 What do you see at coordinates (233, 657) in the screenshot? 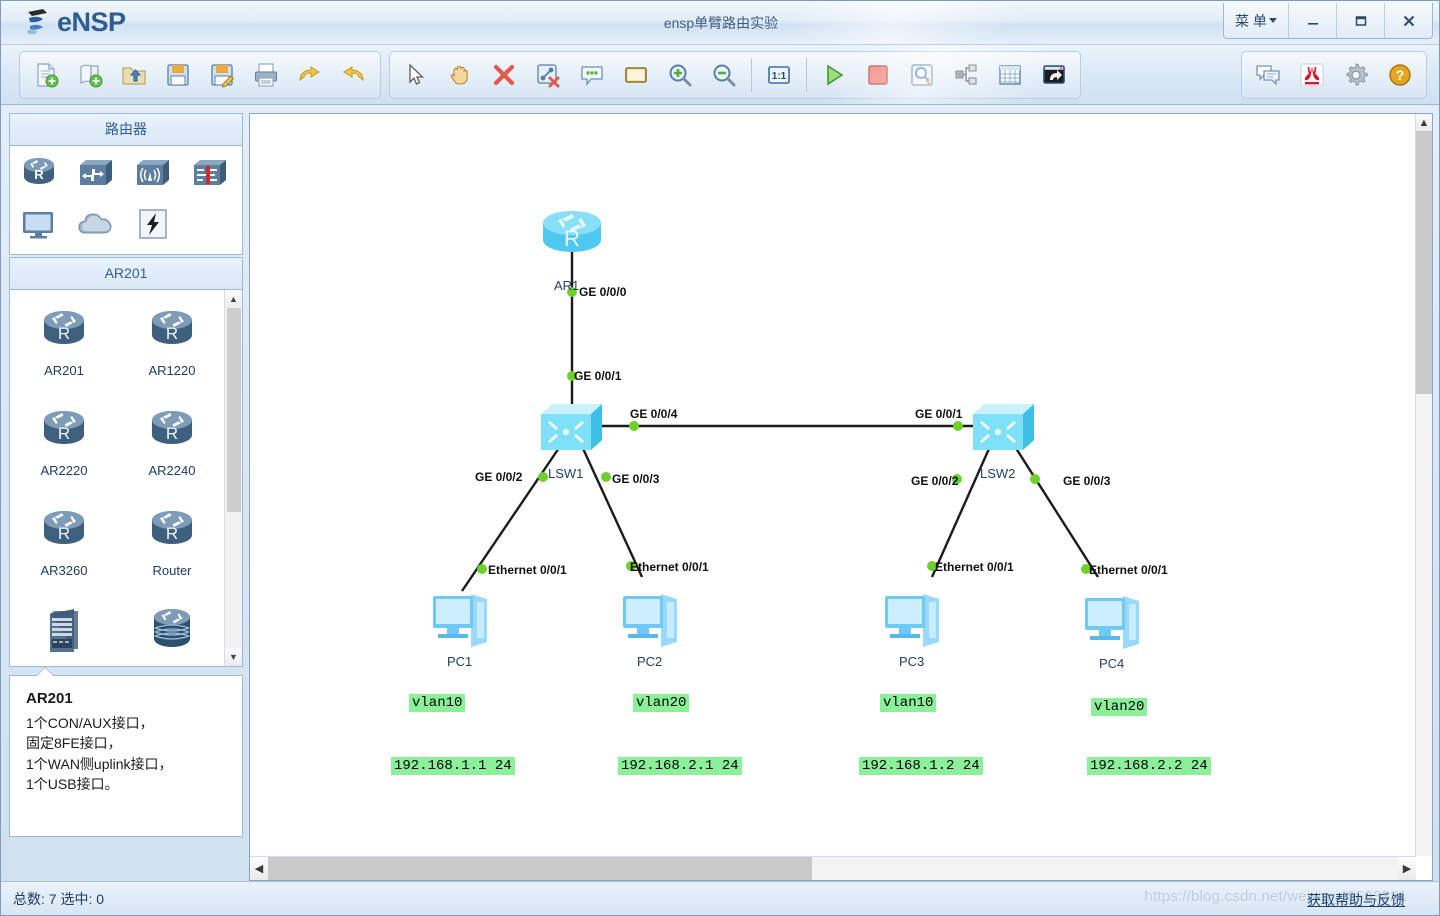
I see `scroll-down-icon: ▼` at bounding box center [233, 657].